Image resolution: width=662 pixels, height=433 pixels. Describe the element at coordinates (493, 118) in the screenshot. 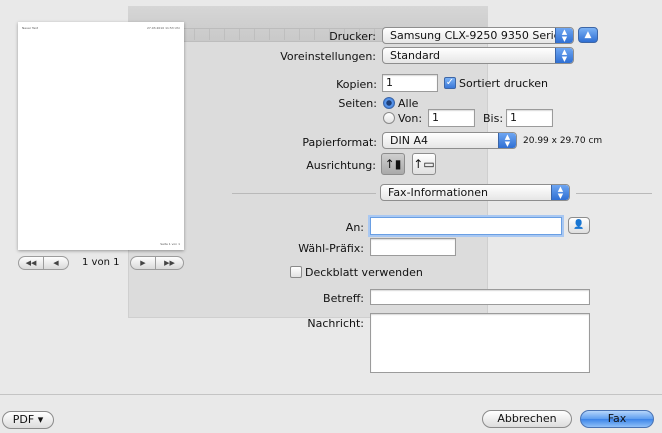

I see `pages-to-label: Bis:` at that location.